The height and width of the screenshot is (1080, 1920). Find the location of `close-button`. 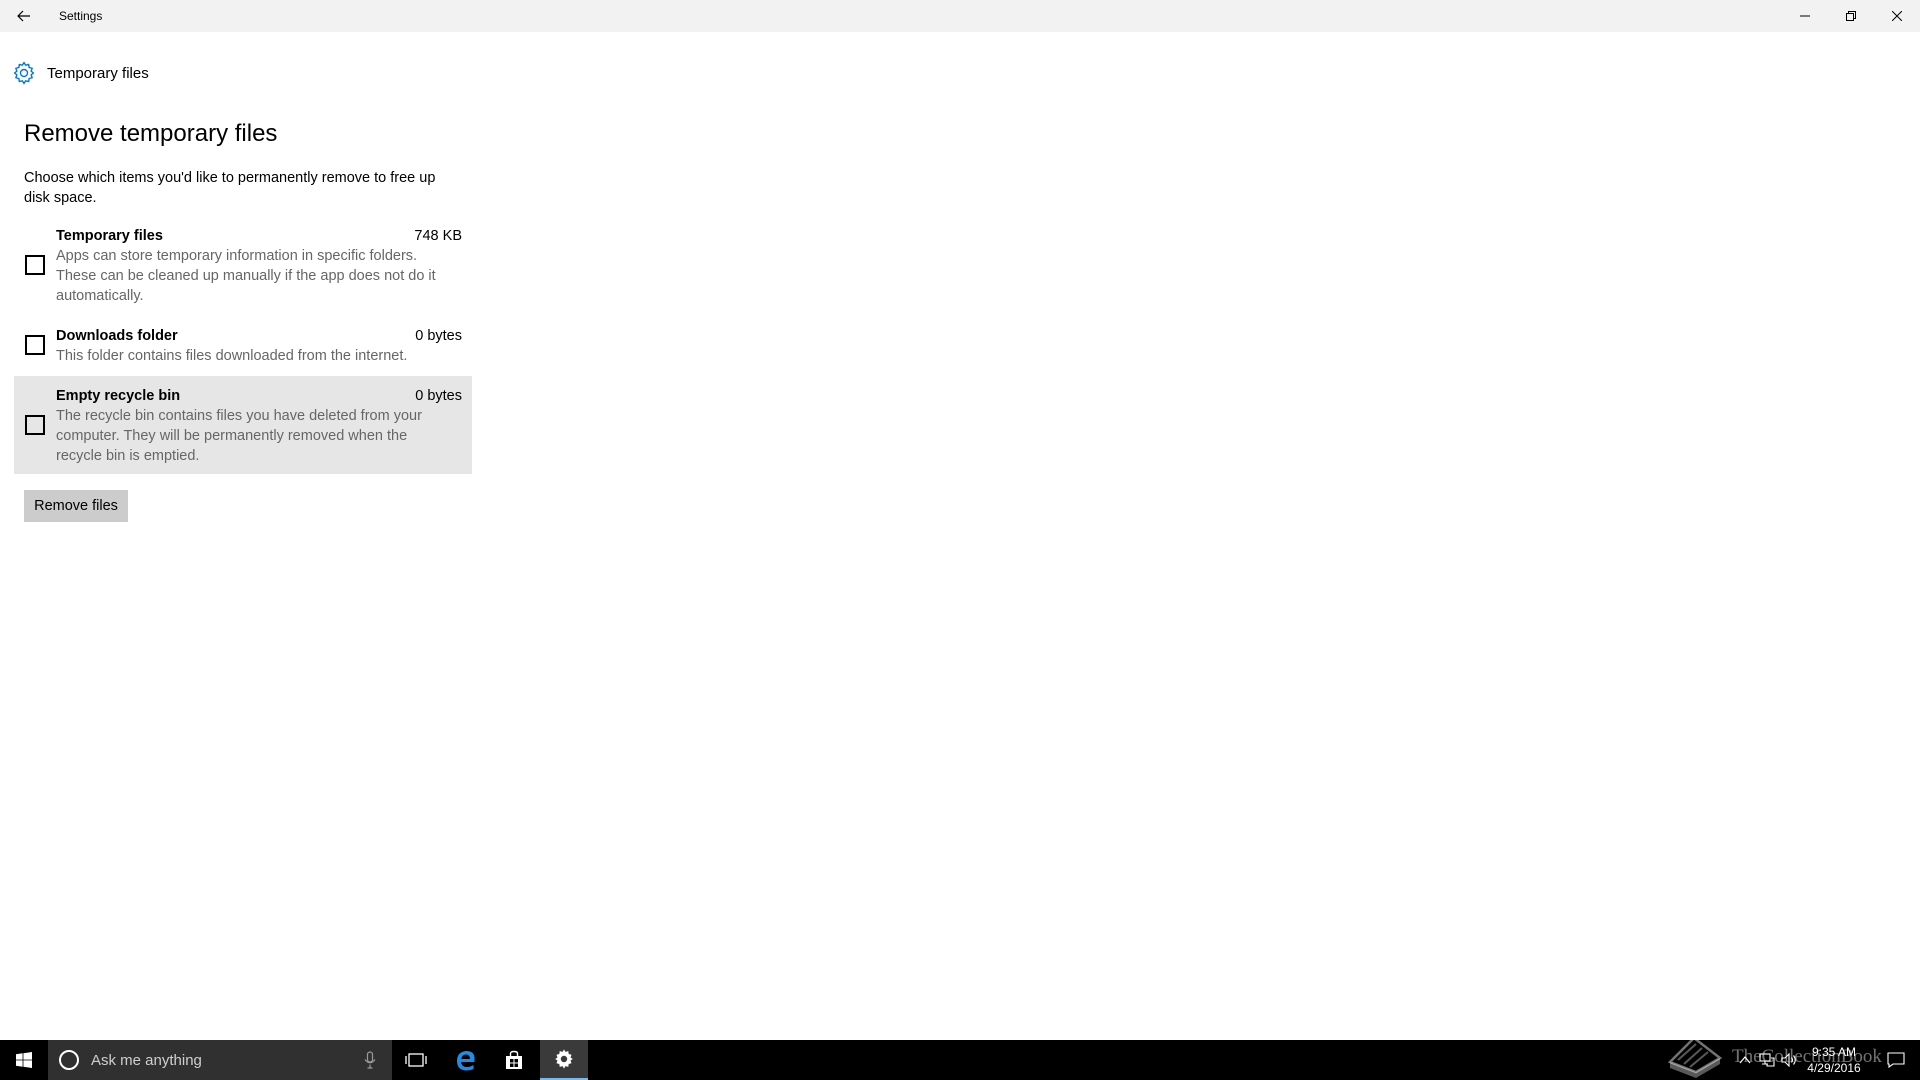

close-button is located at coordinates (1897, 16).